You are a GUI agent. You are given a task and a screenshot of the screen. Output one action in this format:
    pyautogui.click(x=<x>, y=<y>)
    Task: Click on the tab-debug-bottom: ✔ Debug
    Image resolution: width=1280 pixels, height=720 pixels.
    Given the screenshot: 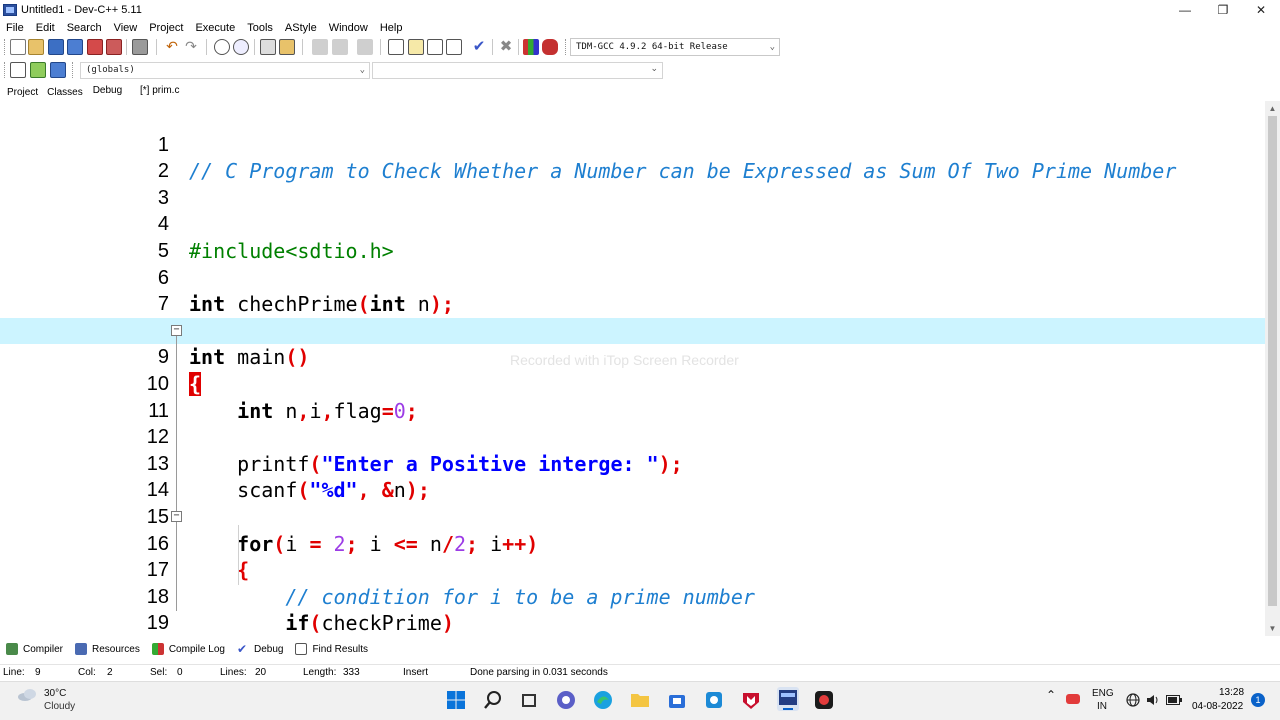 What is the action you would take?
    pyautogui.click(x=260, y=649)
    